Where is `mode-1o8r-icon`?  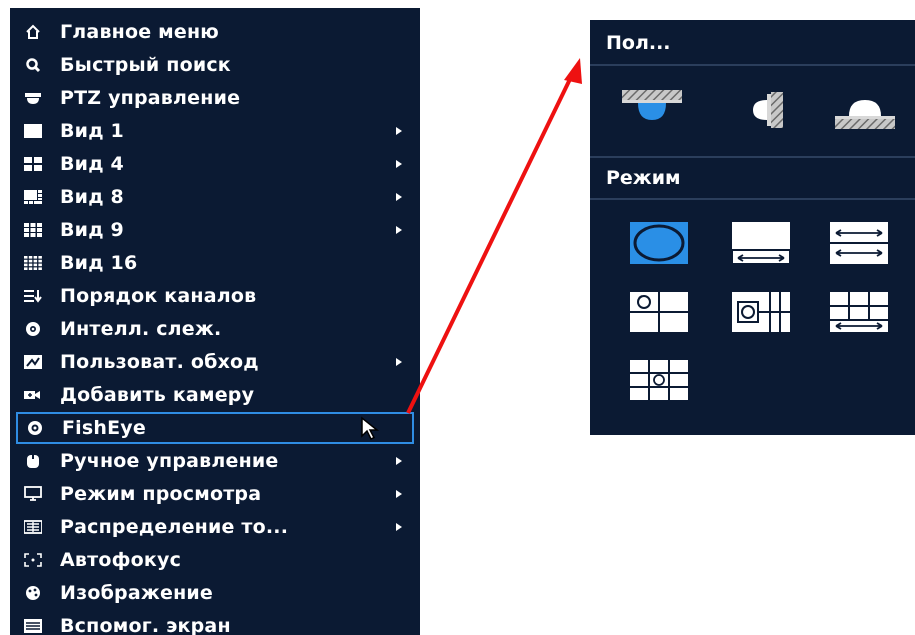 mode-1o8r-icon is located at coordinates (659, 380).